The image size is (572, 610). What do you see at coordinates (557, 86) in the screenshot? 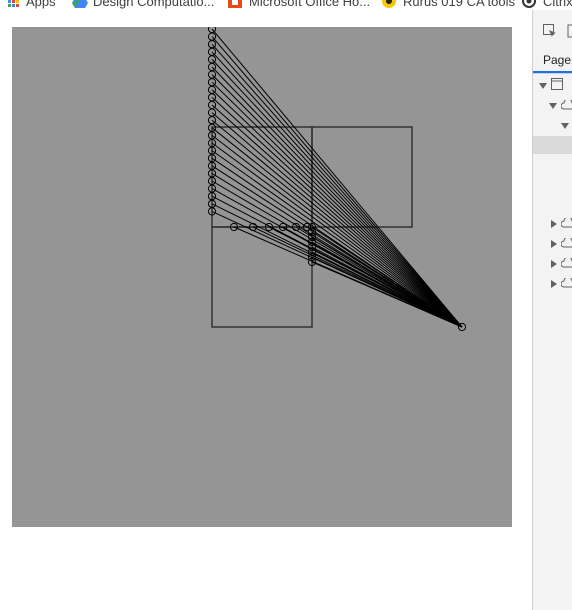
I see `window-frame-icon` at bounding box center [557, 86].